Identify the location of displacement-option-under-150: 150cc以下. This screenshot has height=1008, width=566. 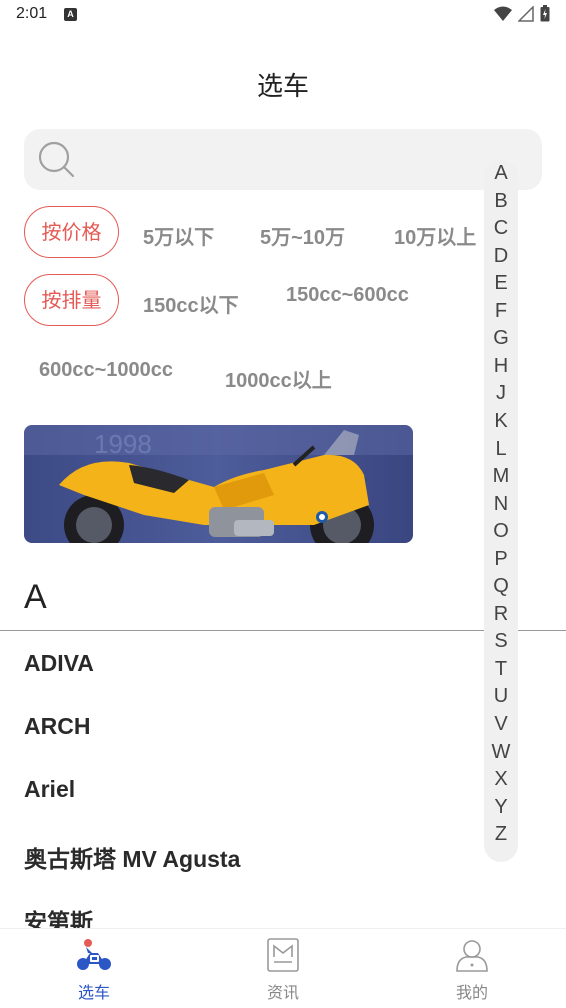
(191, 303).